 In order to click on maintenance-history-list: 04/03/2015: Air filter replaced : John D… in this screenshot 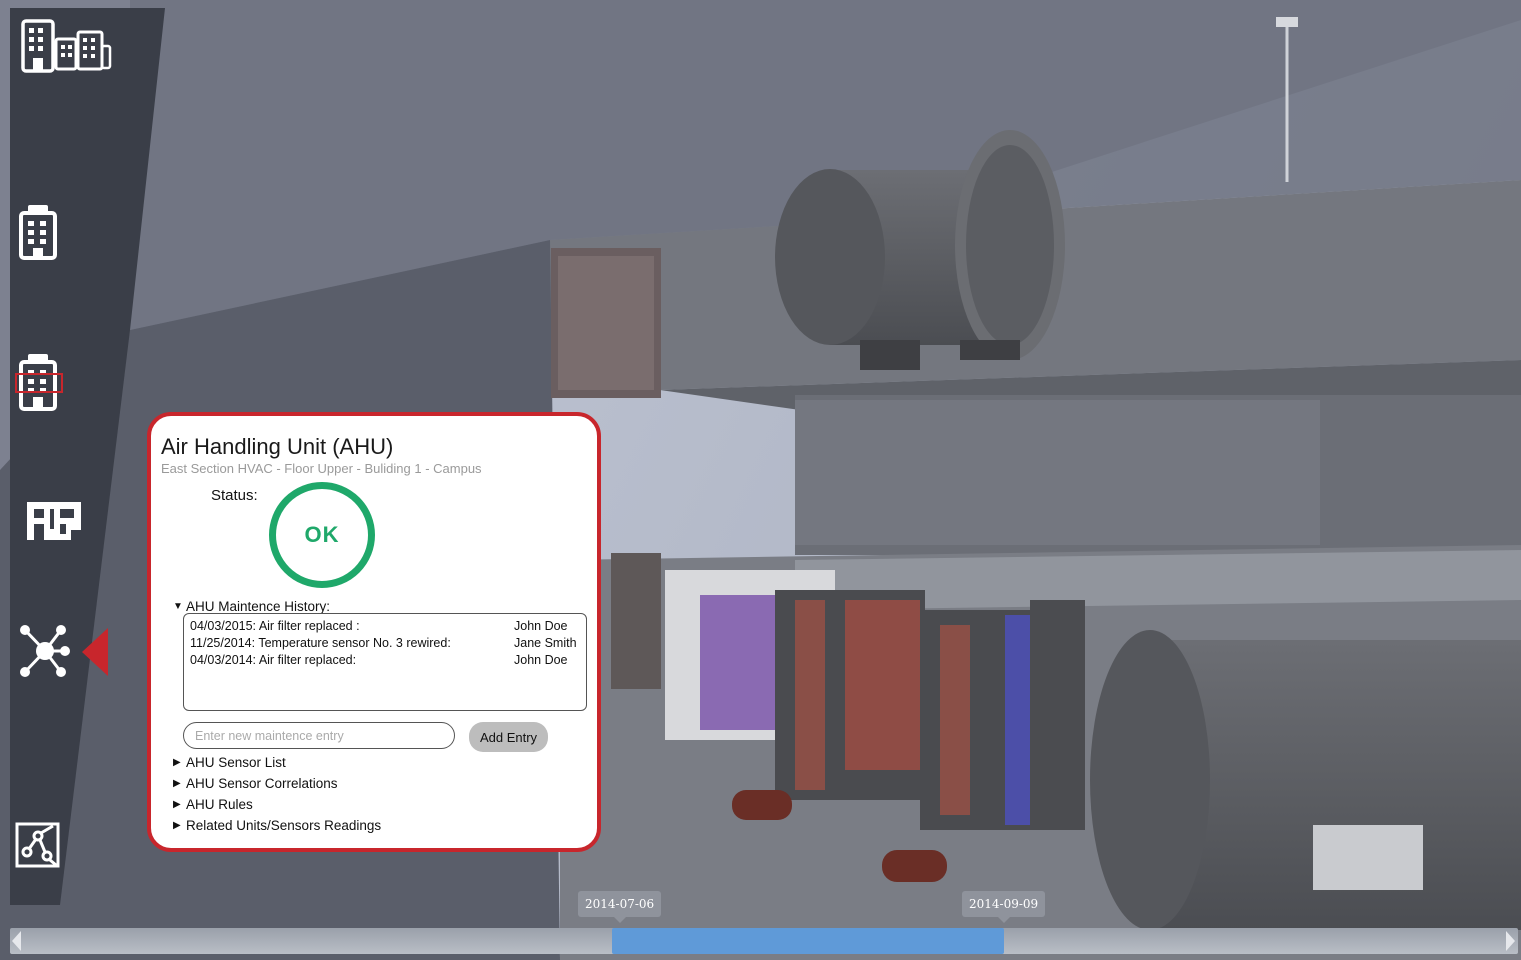, I will do `click(385, 662)`.